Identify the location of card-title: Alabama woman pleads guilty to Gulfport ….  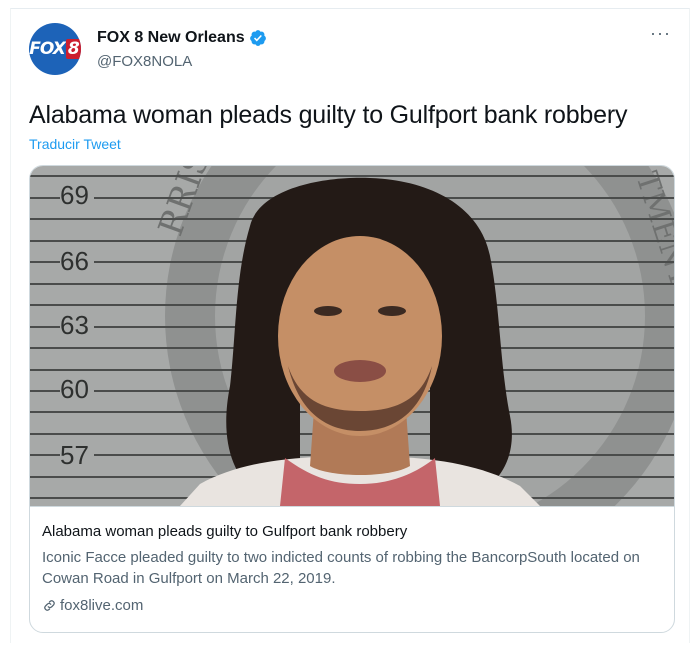
(224, 531).